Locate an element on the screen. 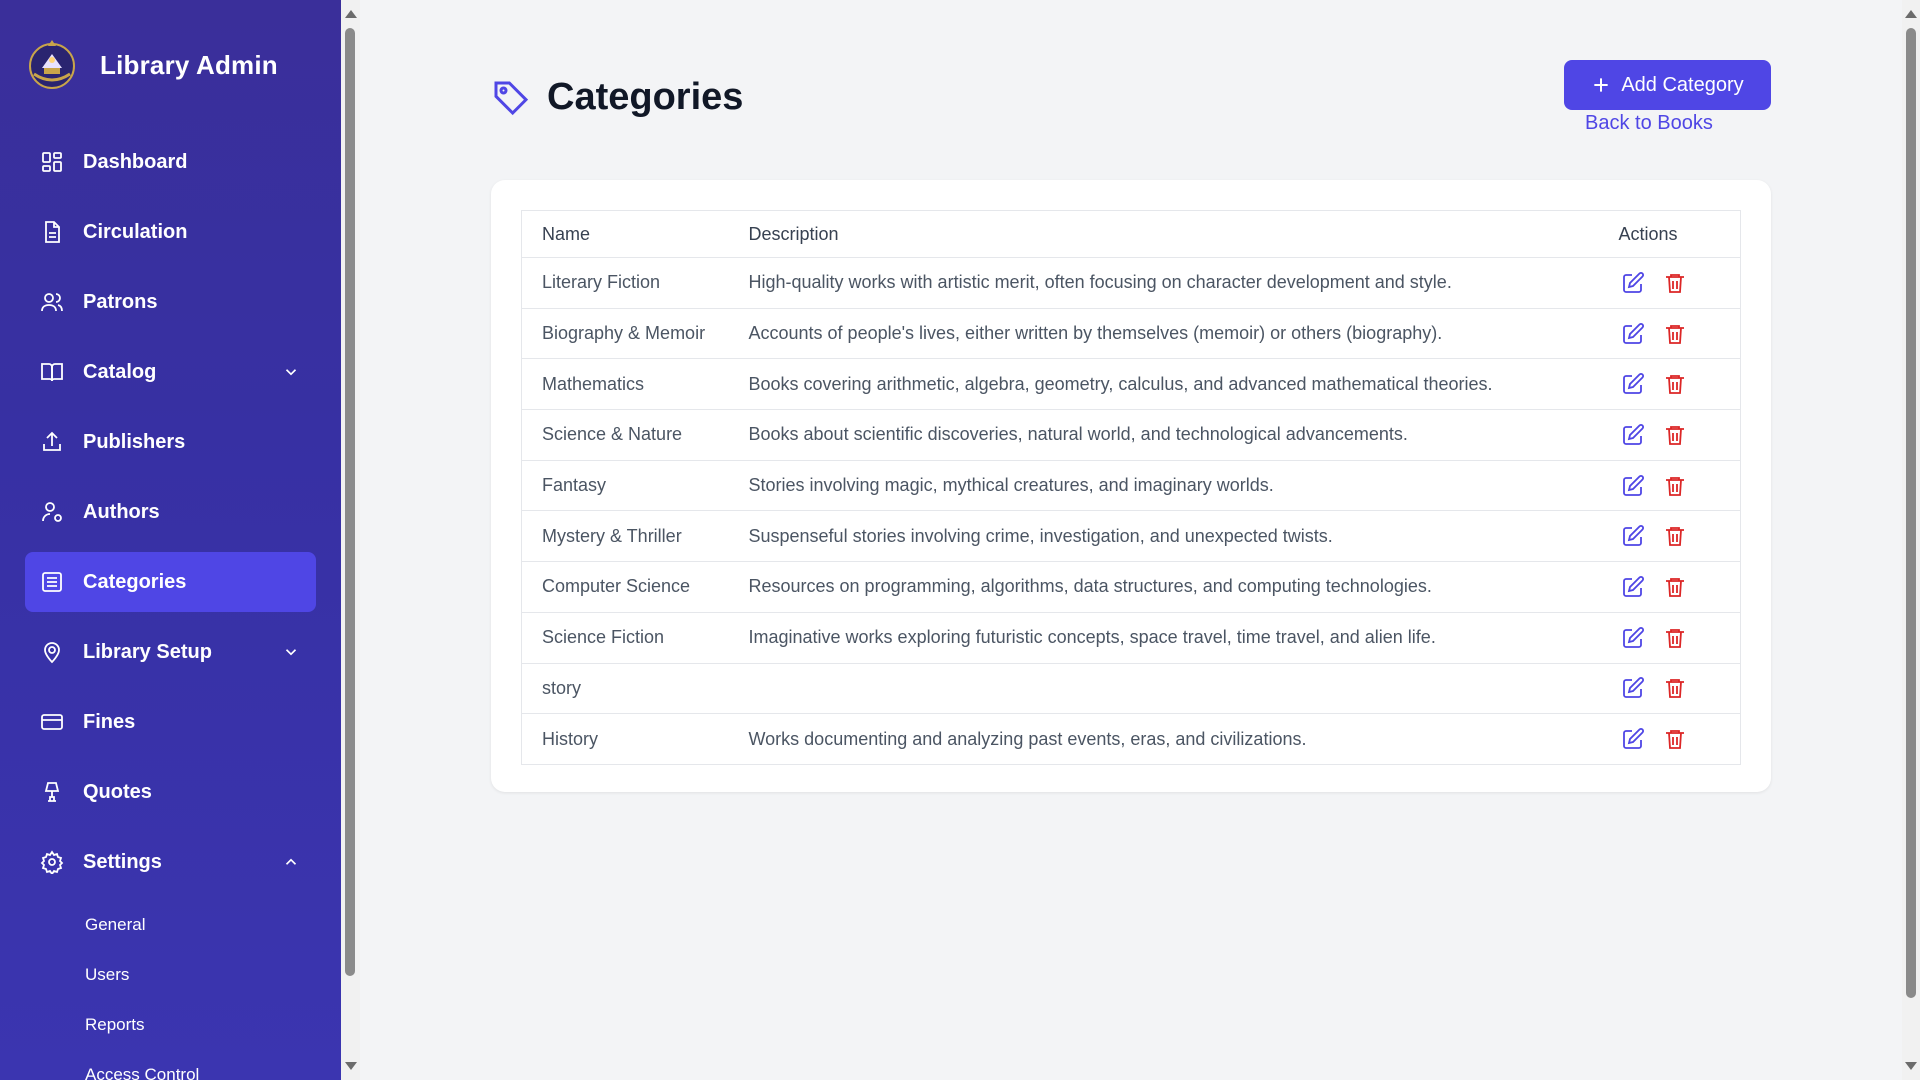 Image resolution: width=1920 pixels, height=1080 pixels. library-logo is located at coordinates (52, 64).